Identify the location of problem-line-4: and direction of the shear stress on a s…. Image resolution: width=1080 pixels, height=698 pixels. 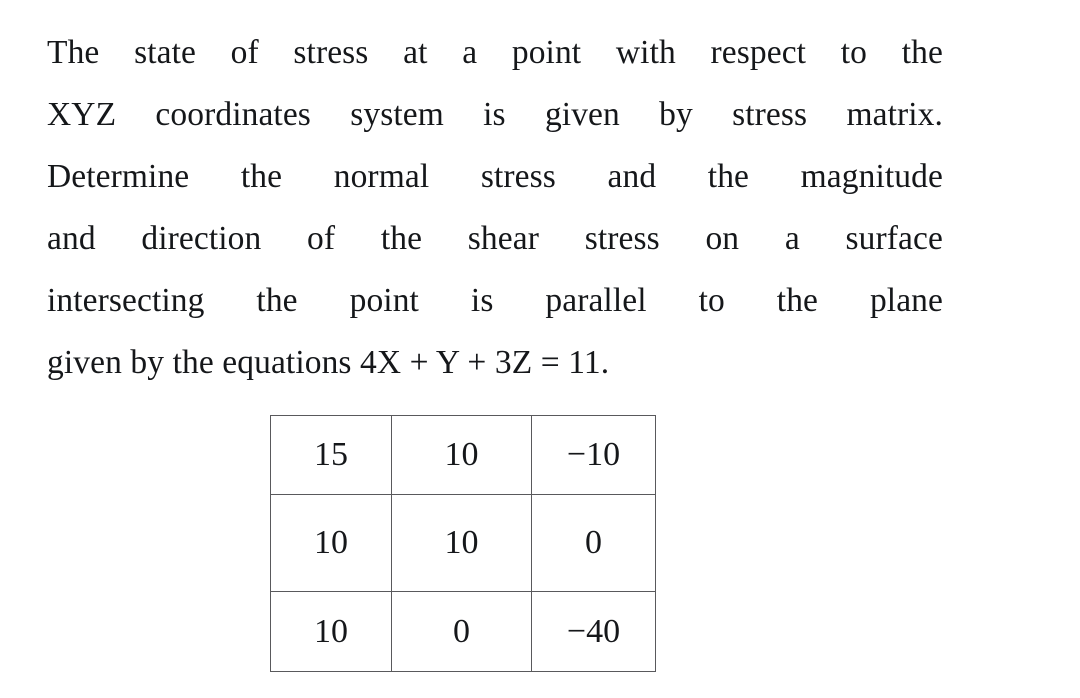
(495, 239).